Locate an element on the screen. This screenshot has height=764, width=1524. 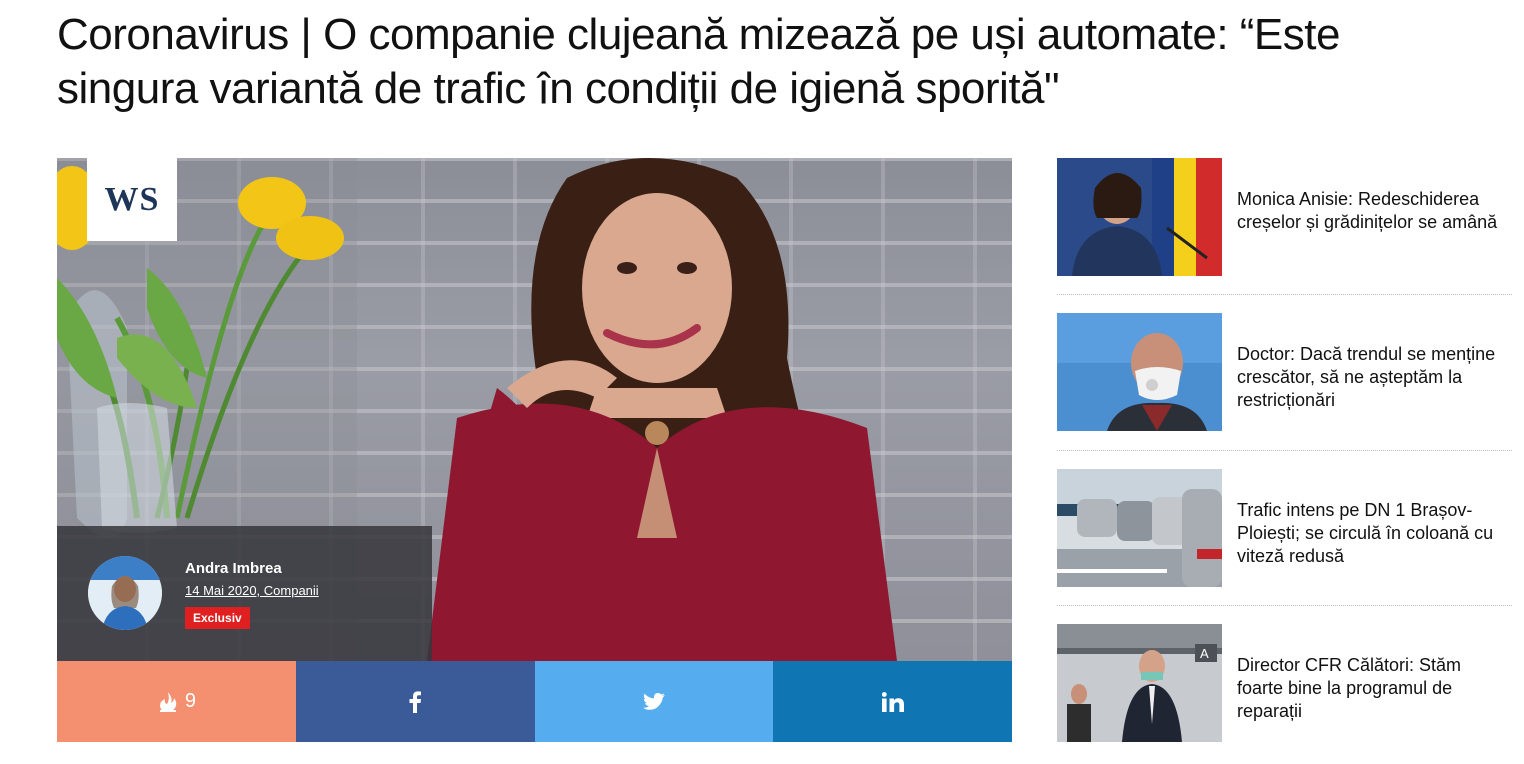
ws-logo: WS is located at coordinates (132, 199).